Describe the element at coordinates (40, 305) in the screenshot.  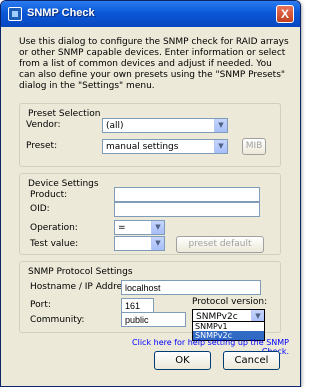
I see `port-label: Port:` at that location.